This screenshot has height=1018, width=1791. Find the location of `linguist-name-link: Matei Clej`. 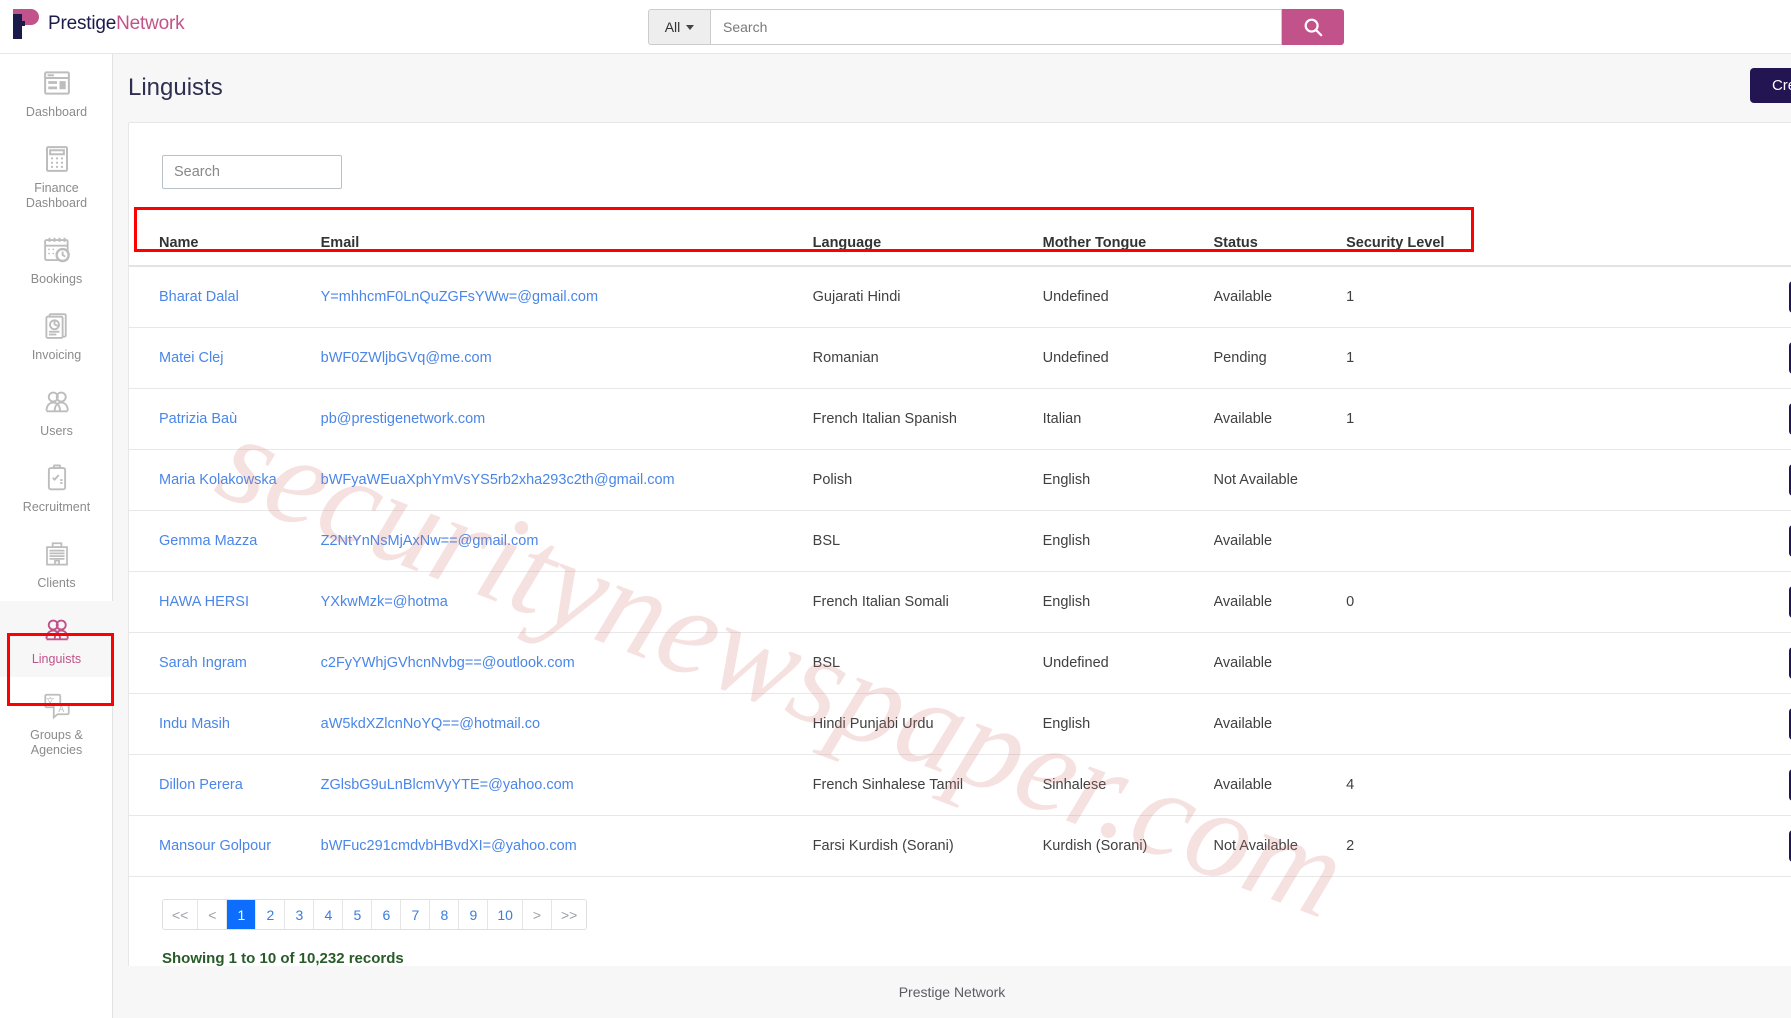

linguist-name-link: Matei Clej is located at coordinates (191, 358).